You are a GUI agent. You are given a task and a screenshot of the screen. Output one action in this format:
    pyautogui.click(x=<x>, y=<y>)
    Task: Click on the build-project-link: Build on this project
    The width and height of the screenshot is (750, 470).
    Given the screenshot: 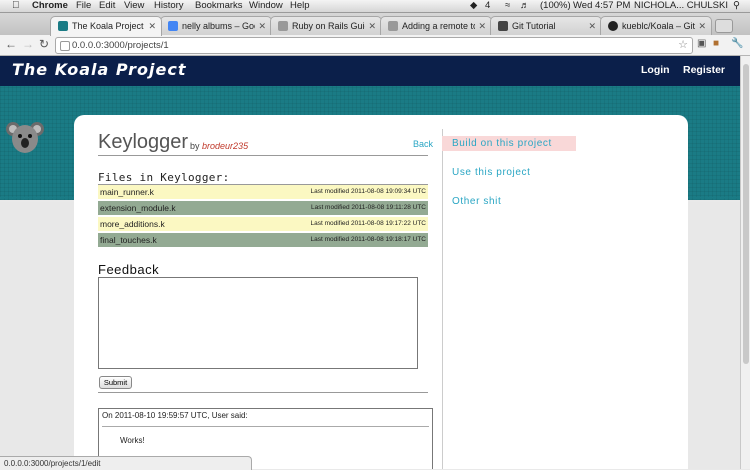 What is the action you would take?
    pyautogui.click(x=509, y=143)
    